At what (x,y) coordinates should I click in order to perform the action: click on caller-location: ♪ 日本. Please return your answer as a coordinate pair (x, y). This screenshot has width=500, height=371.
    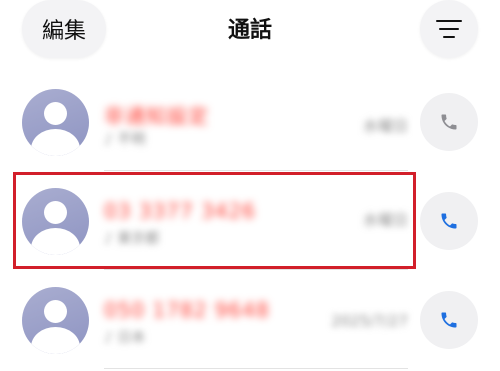
    Looking at the image, I should click on (125, 338).